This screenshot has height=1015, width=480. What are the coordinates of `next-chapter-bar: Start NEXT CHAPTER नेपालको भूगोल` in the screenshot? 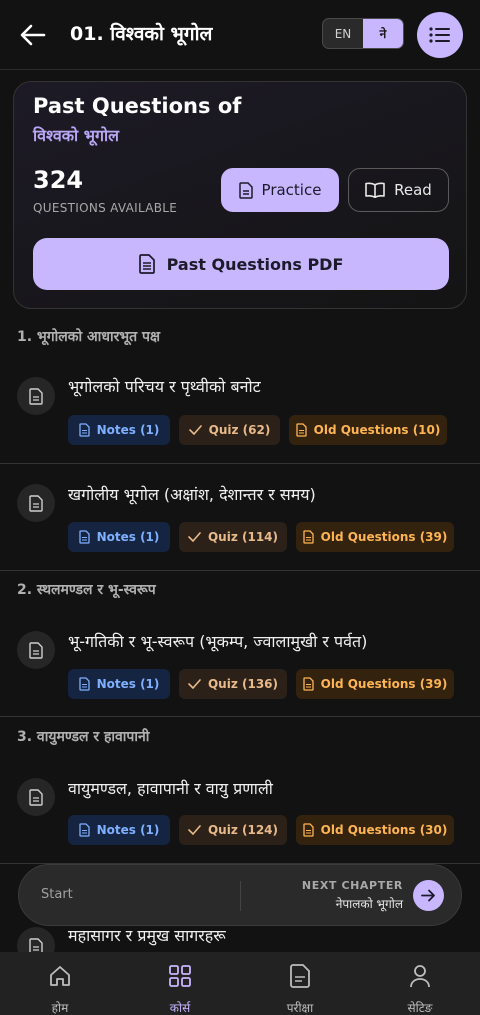 It's located at (240, 895).